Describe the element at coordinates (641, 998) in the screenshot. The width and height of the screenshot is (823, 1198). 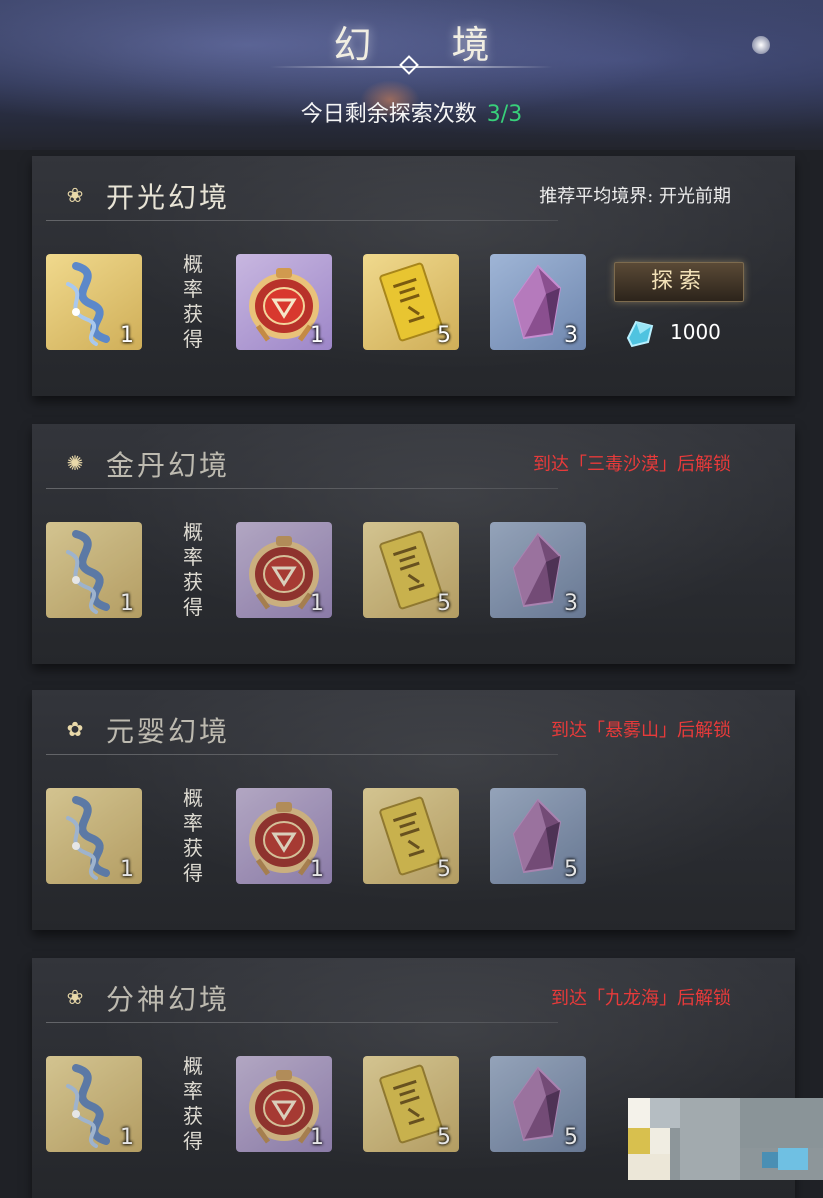
I see `unlock-condition: 到达「九龙海」后解锁` at that location.